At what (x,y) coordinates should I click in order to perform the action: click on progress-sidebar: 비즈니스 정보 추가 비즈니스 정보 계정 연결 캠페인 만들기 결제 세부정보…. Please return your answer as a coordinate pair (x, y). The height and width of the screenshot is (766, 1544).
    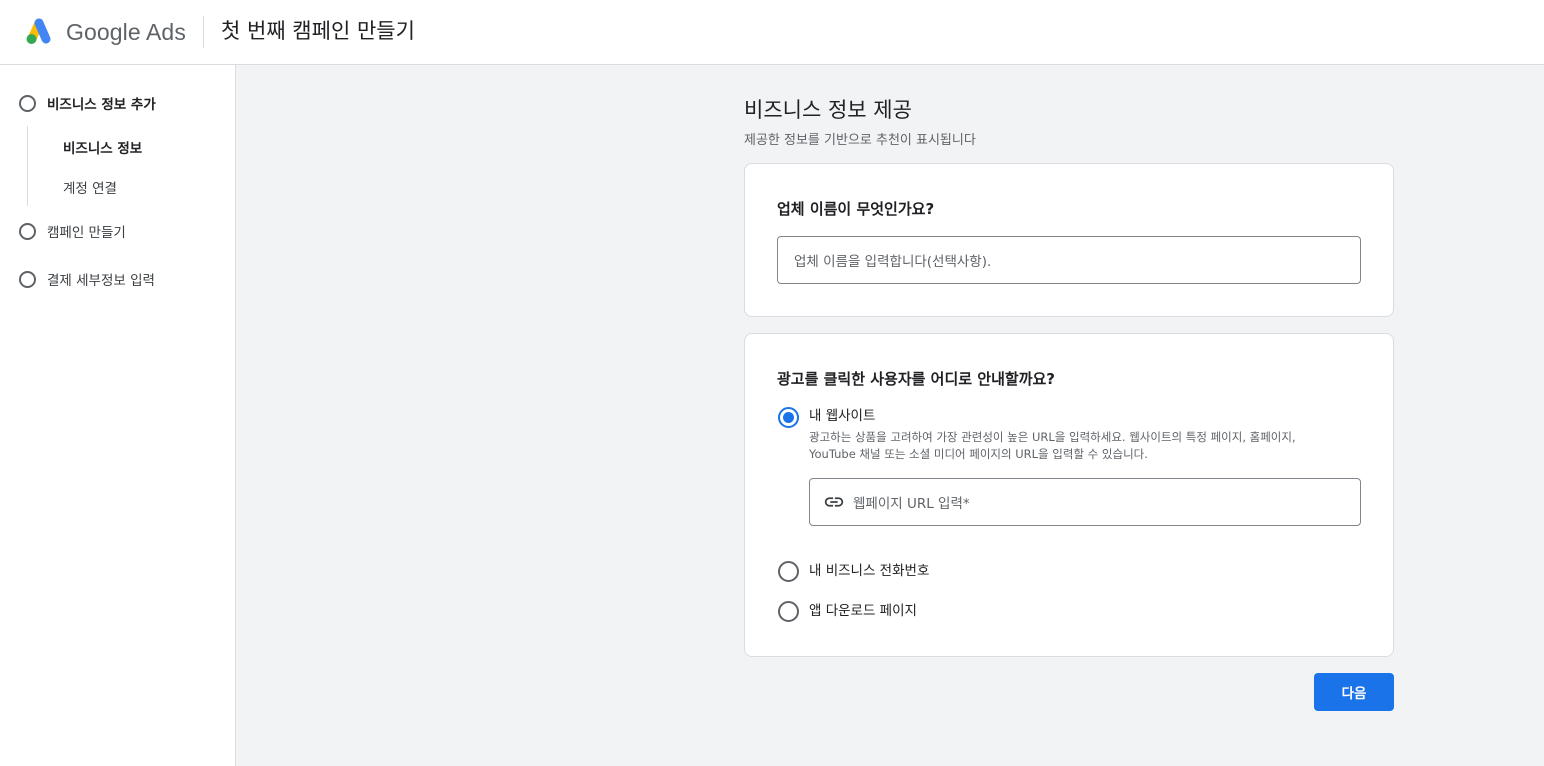
    Looking at the image, I should click on (118, 415).